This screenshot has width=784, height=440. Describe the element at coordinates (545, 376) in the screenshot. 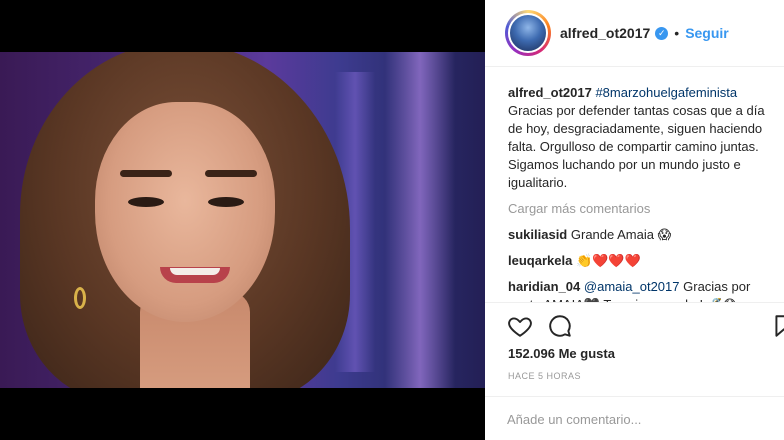

I see `post-timestamp: HACE 5 HORAS` at that location.